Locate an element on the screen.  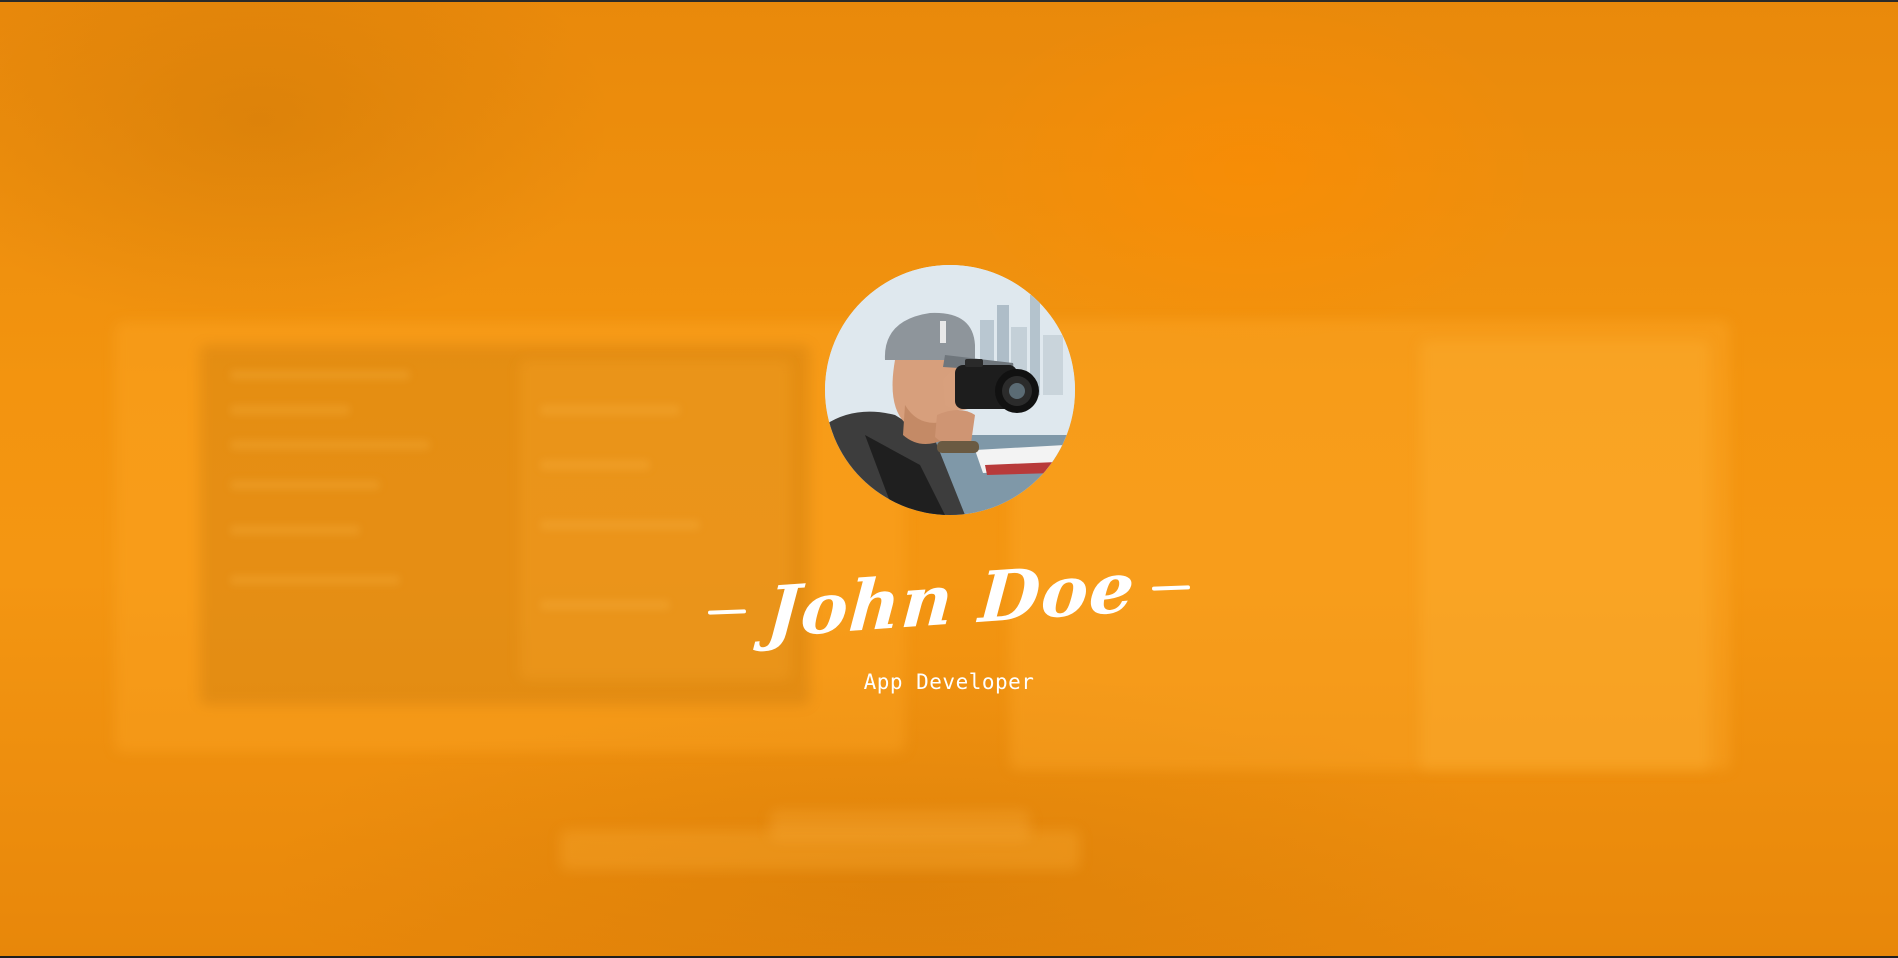
name-dash-left is located at coordinates (727, 612).